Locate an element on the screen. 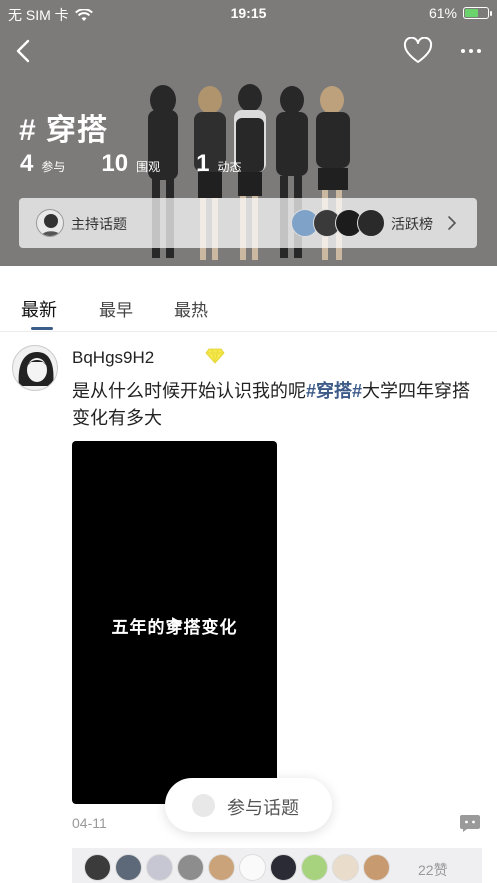 The width and height of the screenshot is (497, 883). chevron-left-icon is located at coordinates (25, 51).